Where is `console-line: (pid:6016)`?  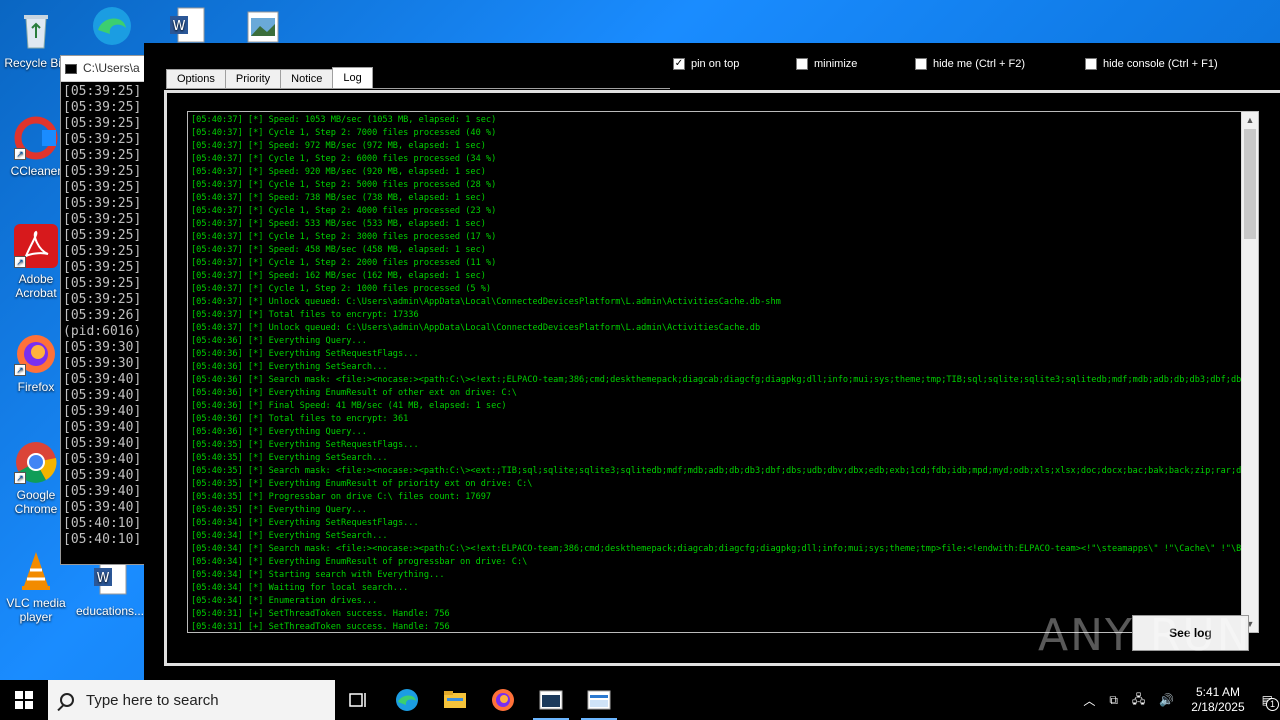 console-line: (pid:6016) is located at coordinates (102, 331).